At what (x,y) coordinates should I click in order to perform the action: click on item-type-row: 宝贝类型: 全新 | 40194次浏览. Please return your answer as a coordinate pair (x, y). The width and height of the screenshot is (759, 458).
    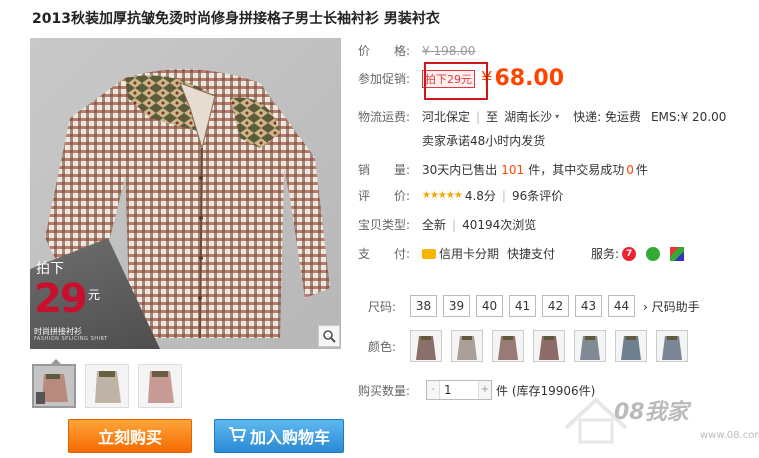
    Looking at the image, I should click on (447, 224).